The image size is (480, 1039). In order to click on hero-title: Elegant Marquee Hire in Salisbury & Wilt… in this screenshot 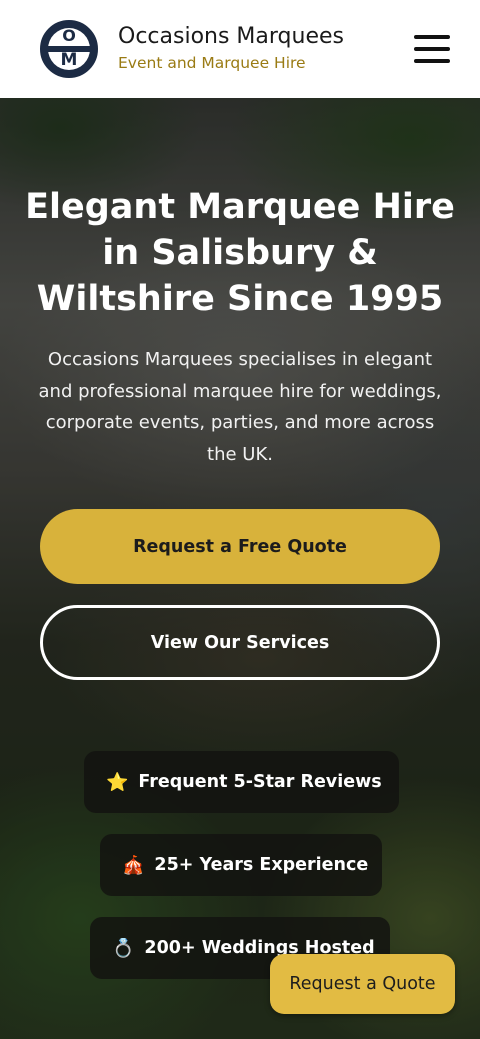, I will do `click(240, 253)`.